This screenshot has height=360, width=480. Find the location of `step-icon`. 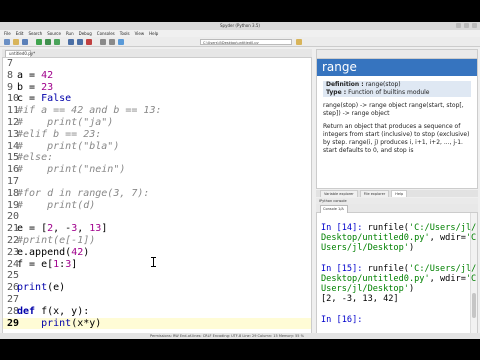

step-icon is located at coordinates (80, 42).